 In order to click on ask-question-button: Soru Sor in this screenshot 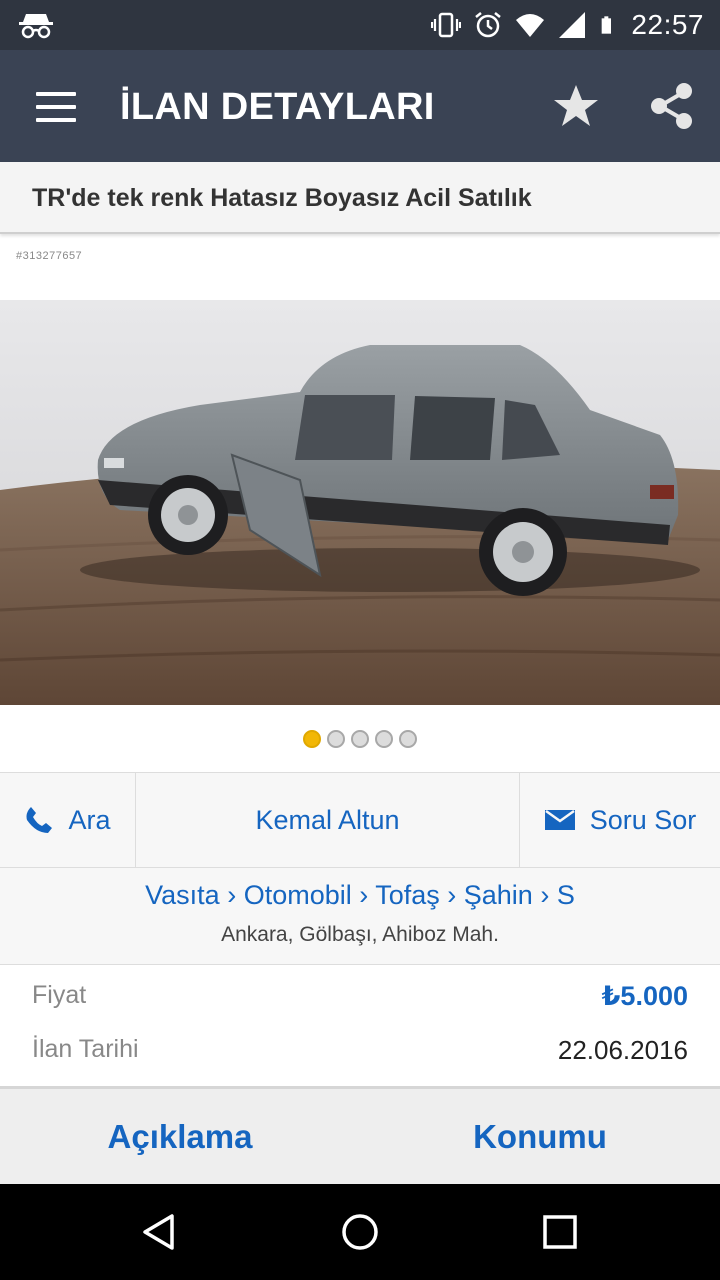, I will do `click(620, 820)`.